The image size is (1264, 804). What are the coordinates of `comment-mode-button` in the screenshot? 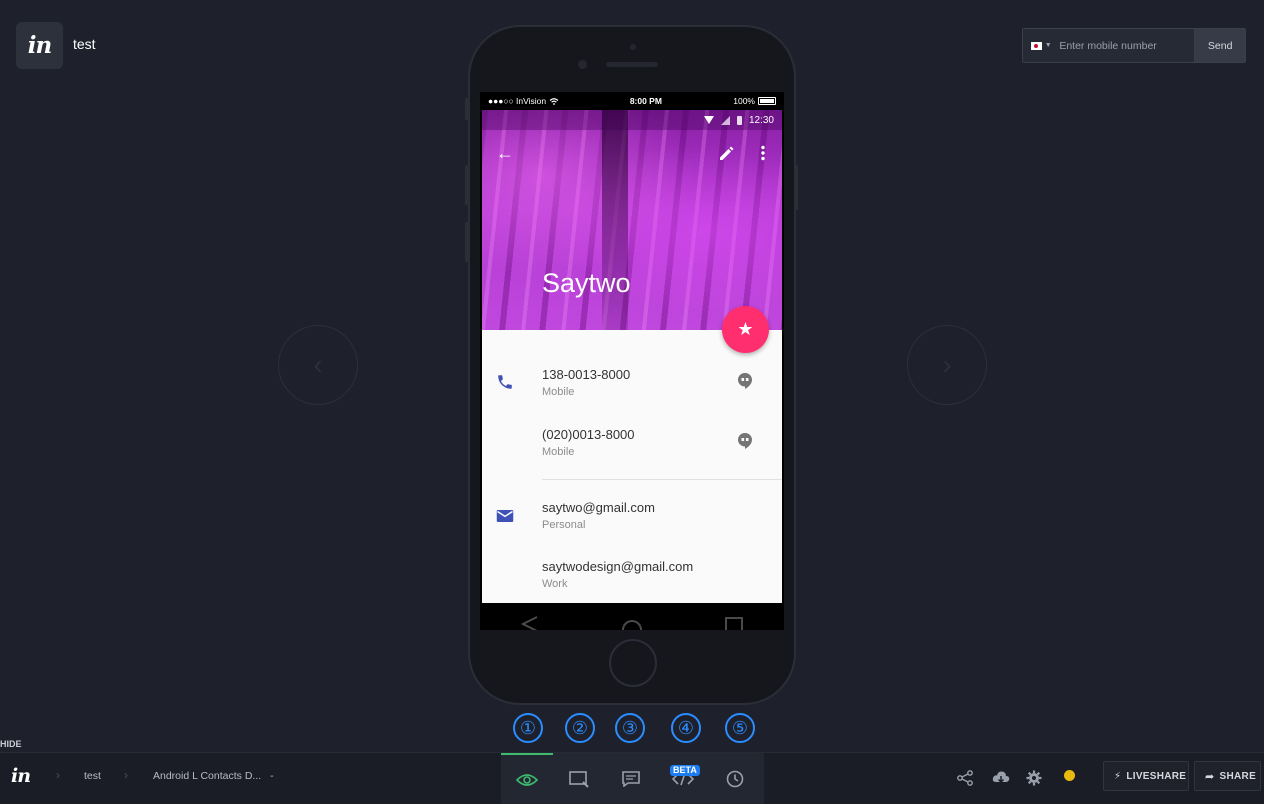 It's located at (631, 778).